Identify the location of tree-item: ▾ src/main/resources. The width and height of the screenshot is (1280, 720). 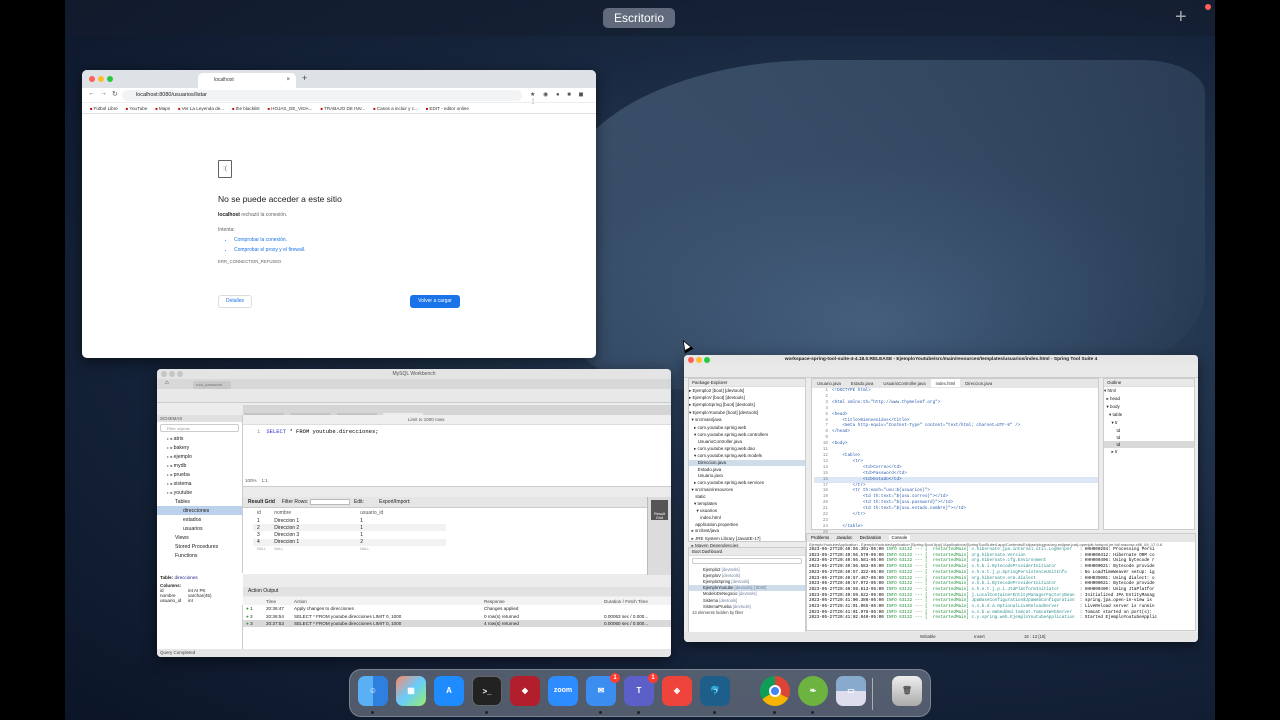
(747, 489).